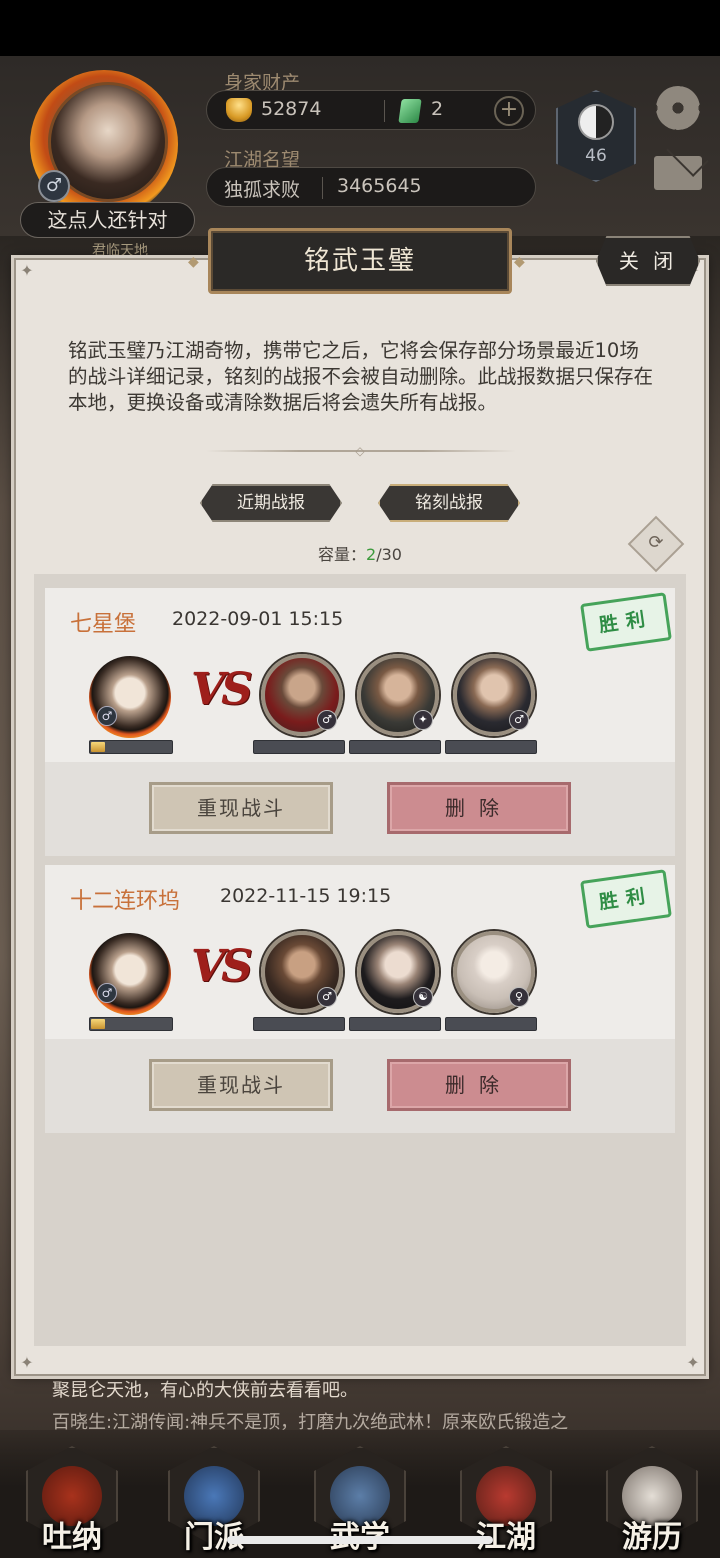  What do you see at coordinates (509, 111) in the screenshot?
I see `add-currency-button: +` at bounding box center [509, 111].